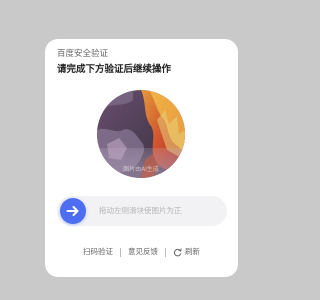  I want to click on rotate-slider-track: 拖动左侧滑块使图片为正, so click(142, 211).